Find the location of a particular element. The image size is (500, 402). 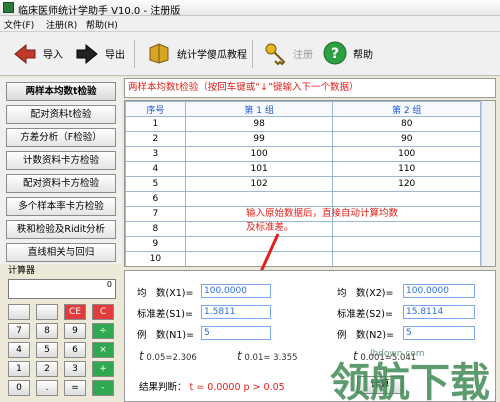

calc-key-8: 8 is located at coordinates (47, 331).